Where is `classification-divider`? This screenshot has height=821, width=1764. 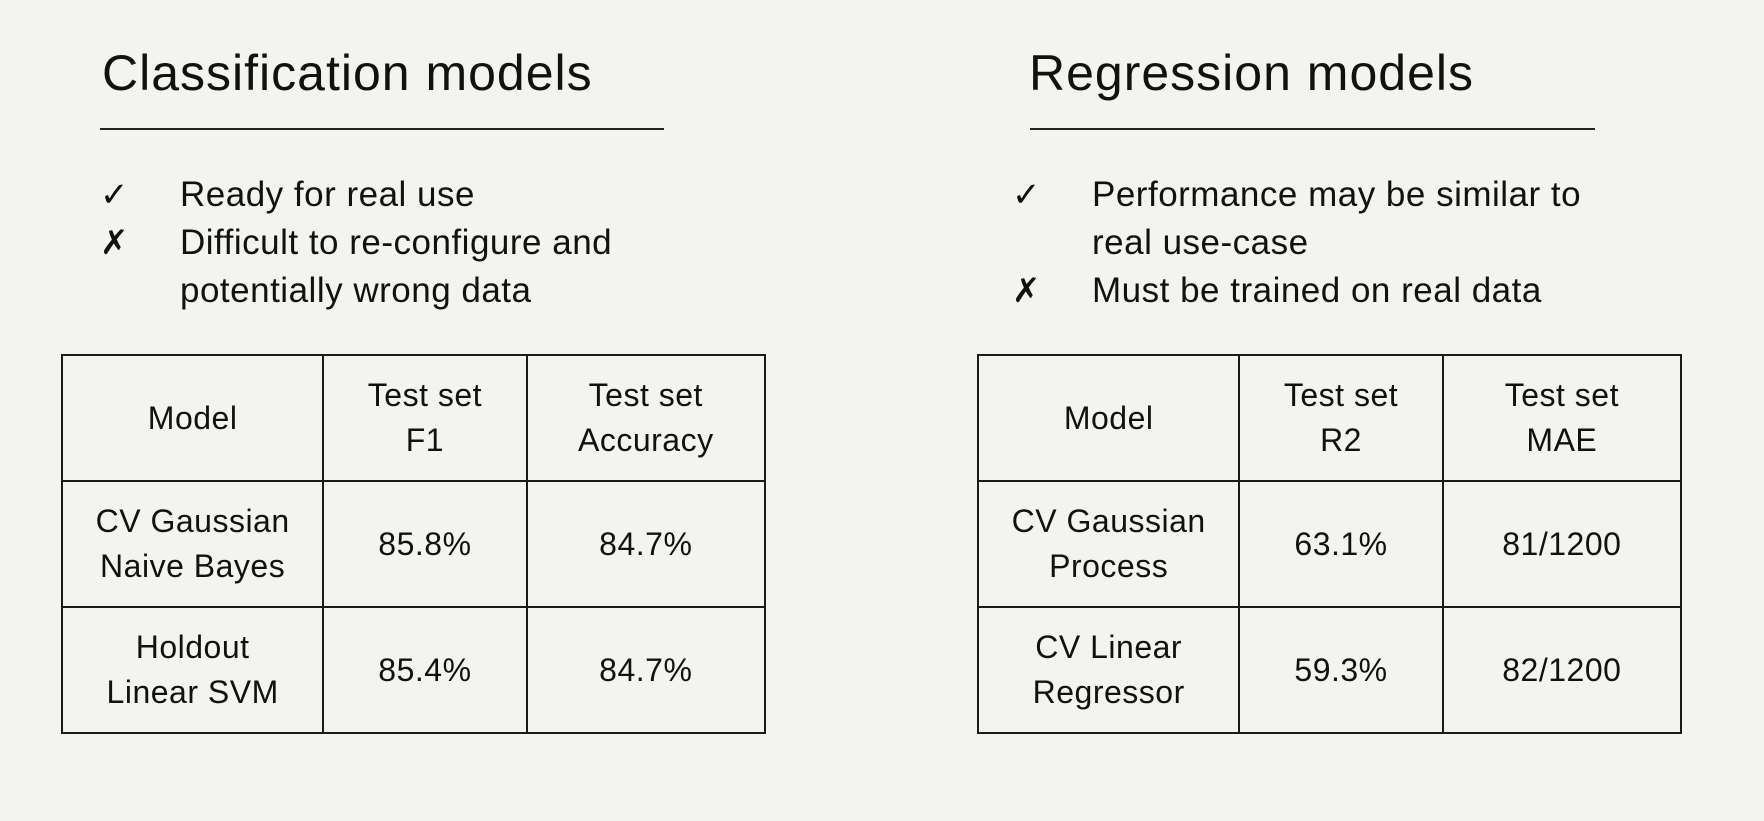
classification-divider is located at coordinates (382, 129).